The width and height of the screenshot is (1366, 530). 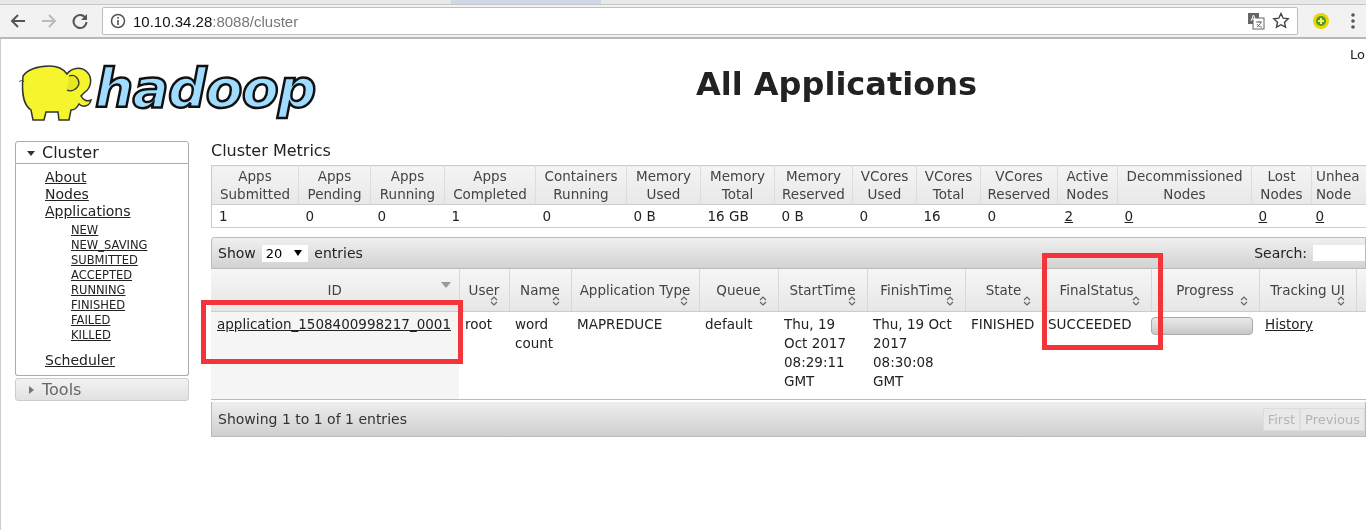 What do you see at coordinates (102, 152) in the screenshot?
I see `panel-header: Cluster` at bounding box center [102, 152].